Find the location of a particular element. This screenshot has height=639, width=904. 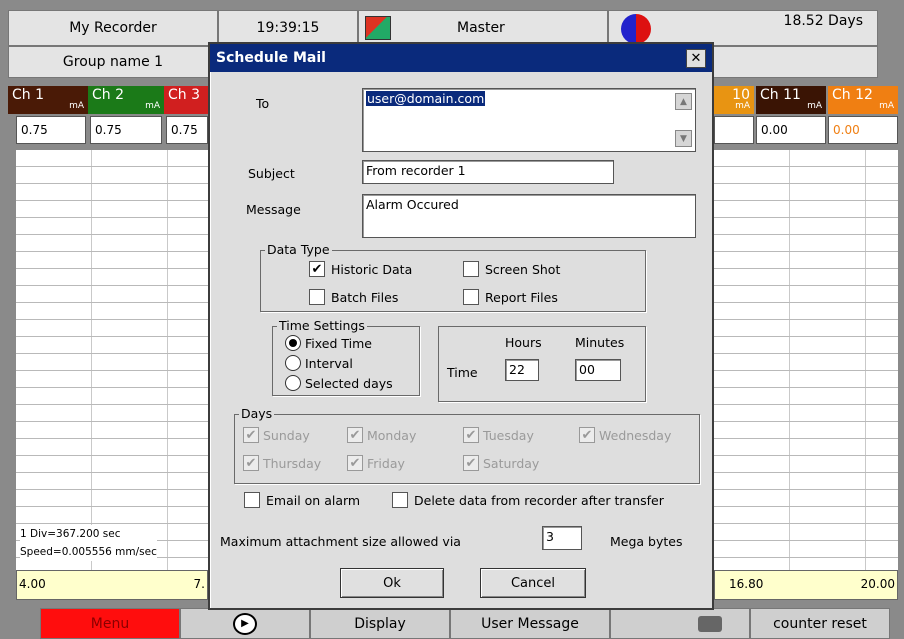

tuesday-checkbox: ✔ Tuesday is located at coordinates (498, 435).